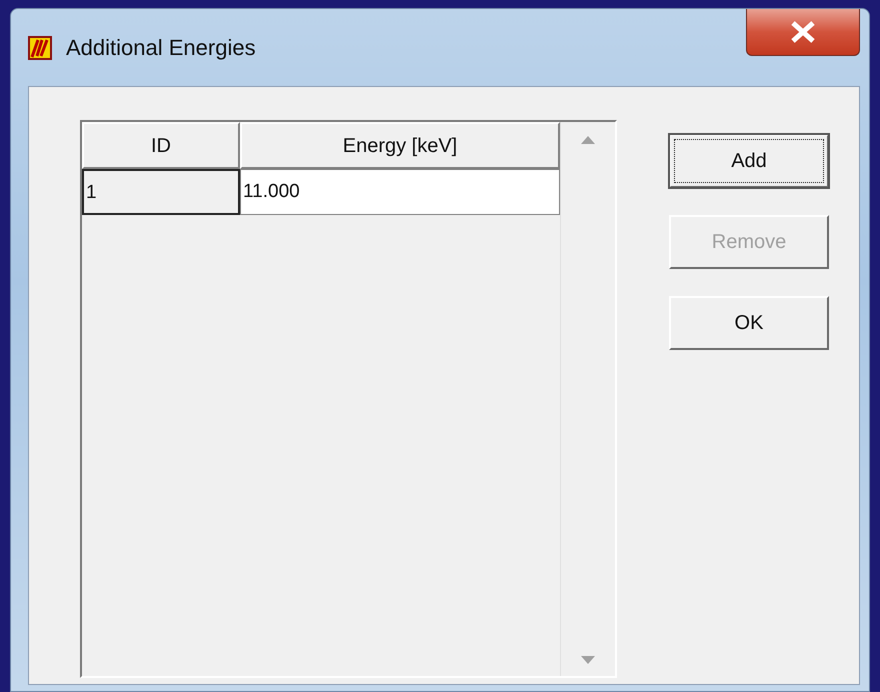 This screenshot has width=880, height=692. Describe the element at coordinates (161, 48) in the screenshot. I see `window-title: Additional Energies` at that location.